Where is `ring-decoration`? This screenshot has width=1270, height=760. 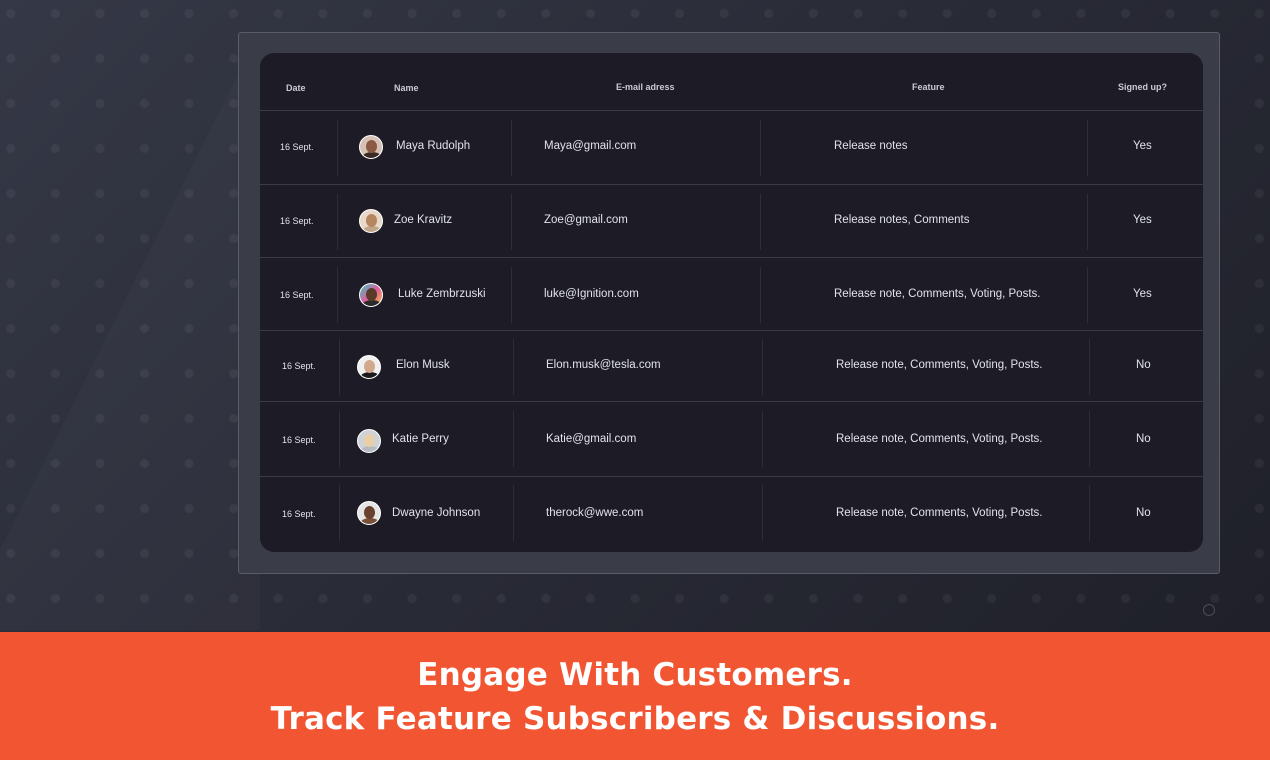
ring-decoration is located at coordinates (1209, 610).